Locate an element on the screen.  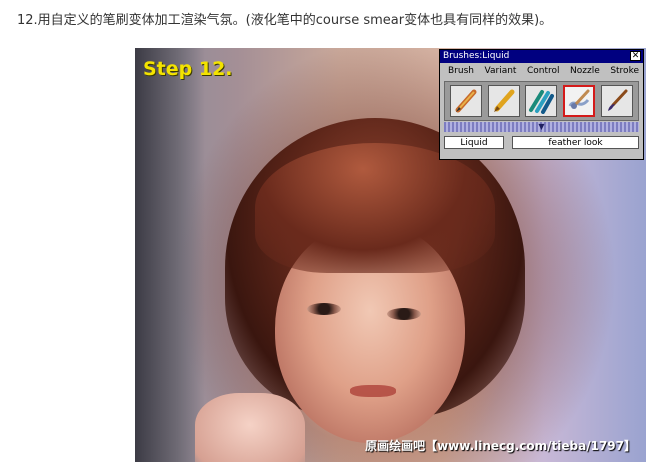
paintbrush-brush-icon is located at coordinates (618, 100).